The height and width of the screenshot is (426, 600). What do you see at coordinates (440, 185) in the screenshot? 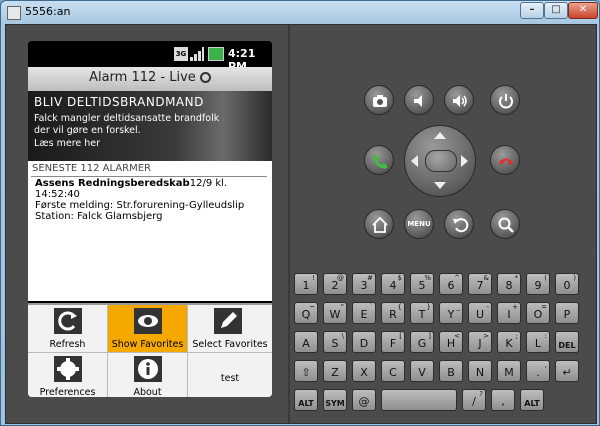
I see `dpad-down-icon` at bounding box center [440, 185].